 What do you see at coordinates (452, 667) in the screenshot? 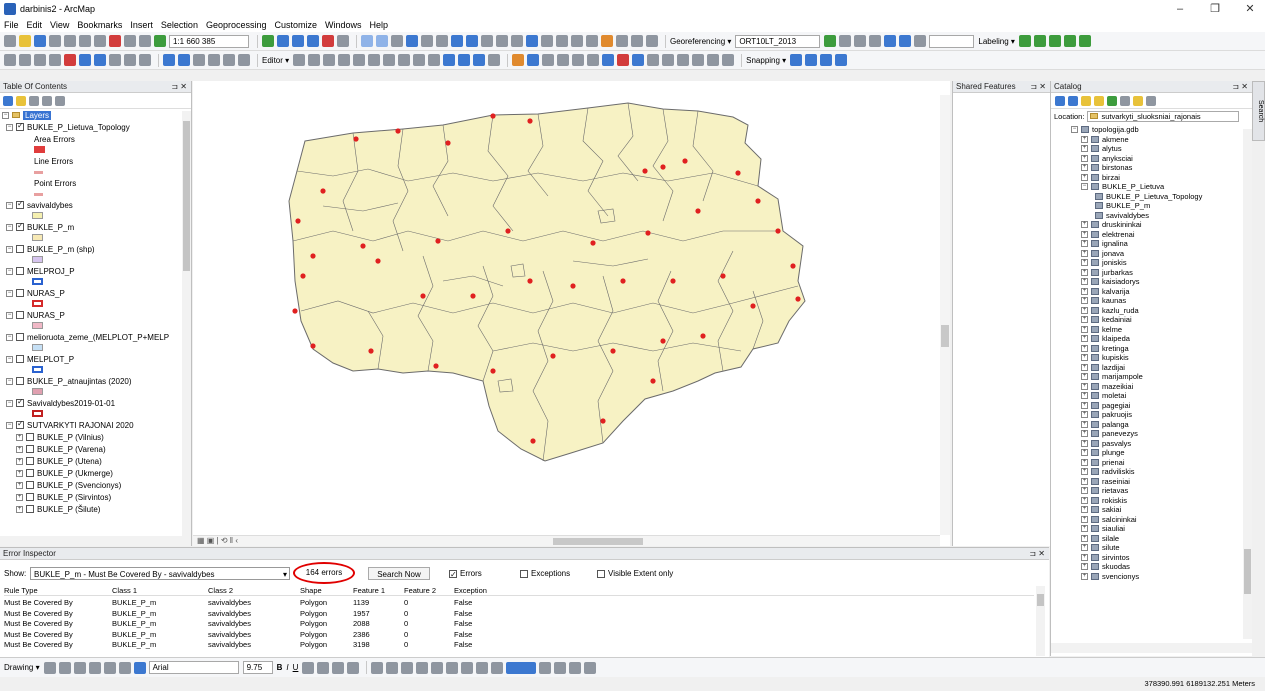
I see `georef-tool-icon` at bounding box center [452, 667].